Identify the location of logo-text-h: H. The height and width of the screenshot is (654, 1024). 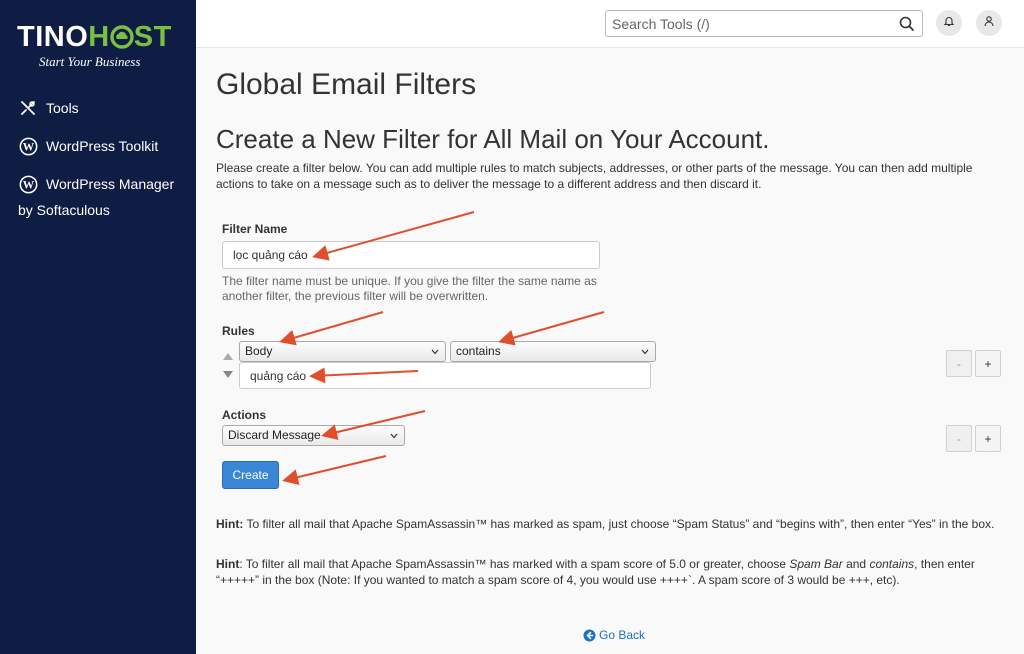
(99, 37).